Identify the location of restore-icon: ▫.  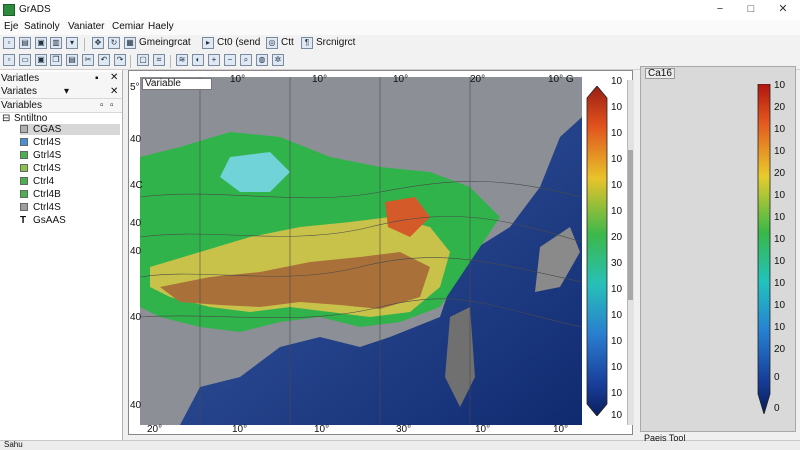
(102, 105).